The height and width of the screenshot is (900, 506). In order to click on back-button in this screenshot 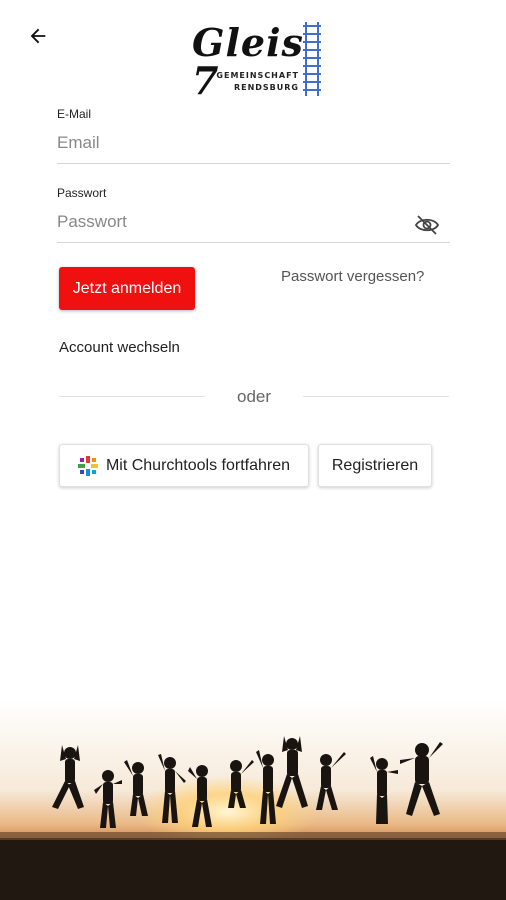, I will do `click(38, 36)`.